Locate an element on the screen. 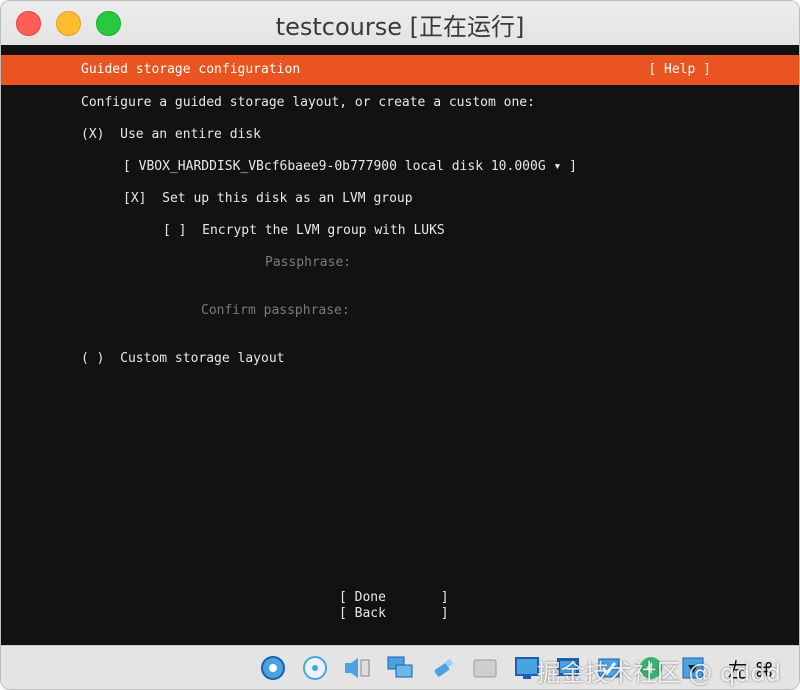 The image size is (800, 690). installer-header: Guided storage configuration [ Help ] is located at coordinates (400, 70).